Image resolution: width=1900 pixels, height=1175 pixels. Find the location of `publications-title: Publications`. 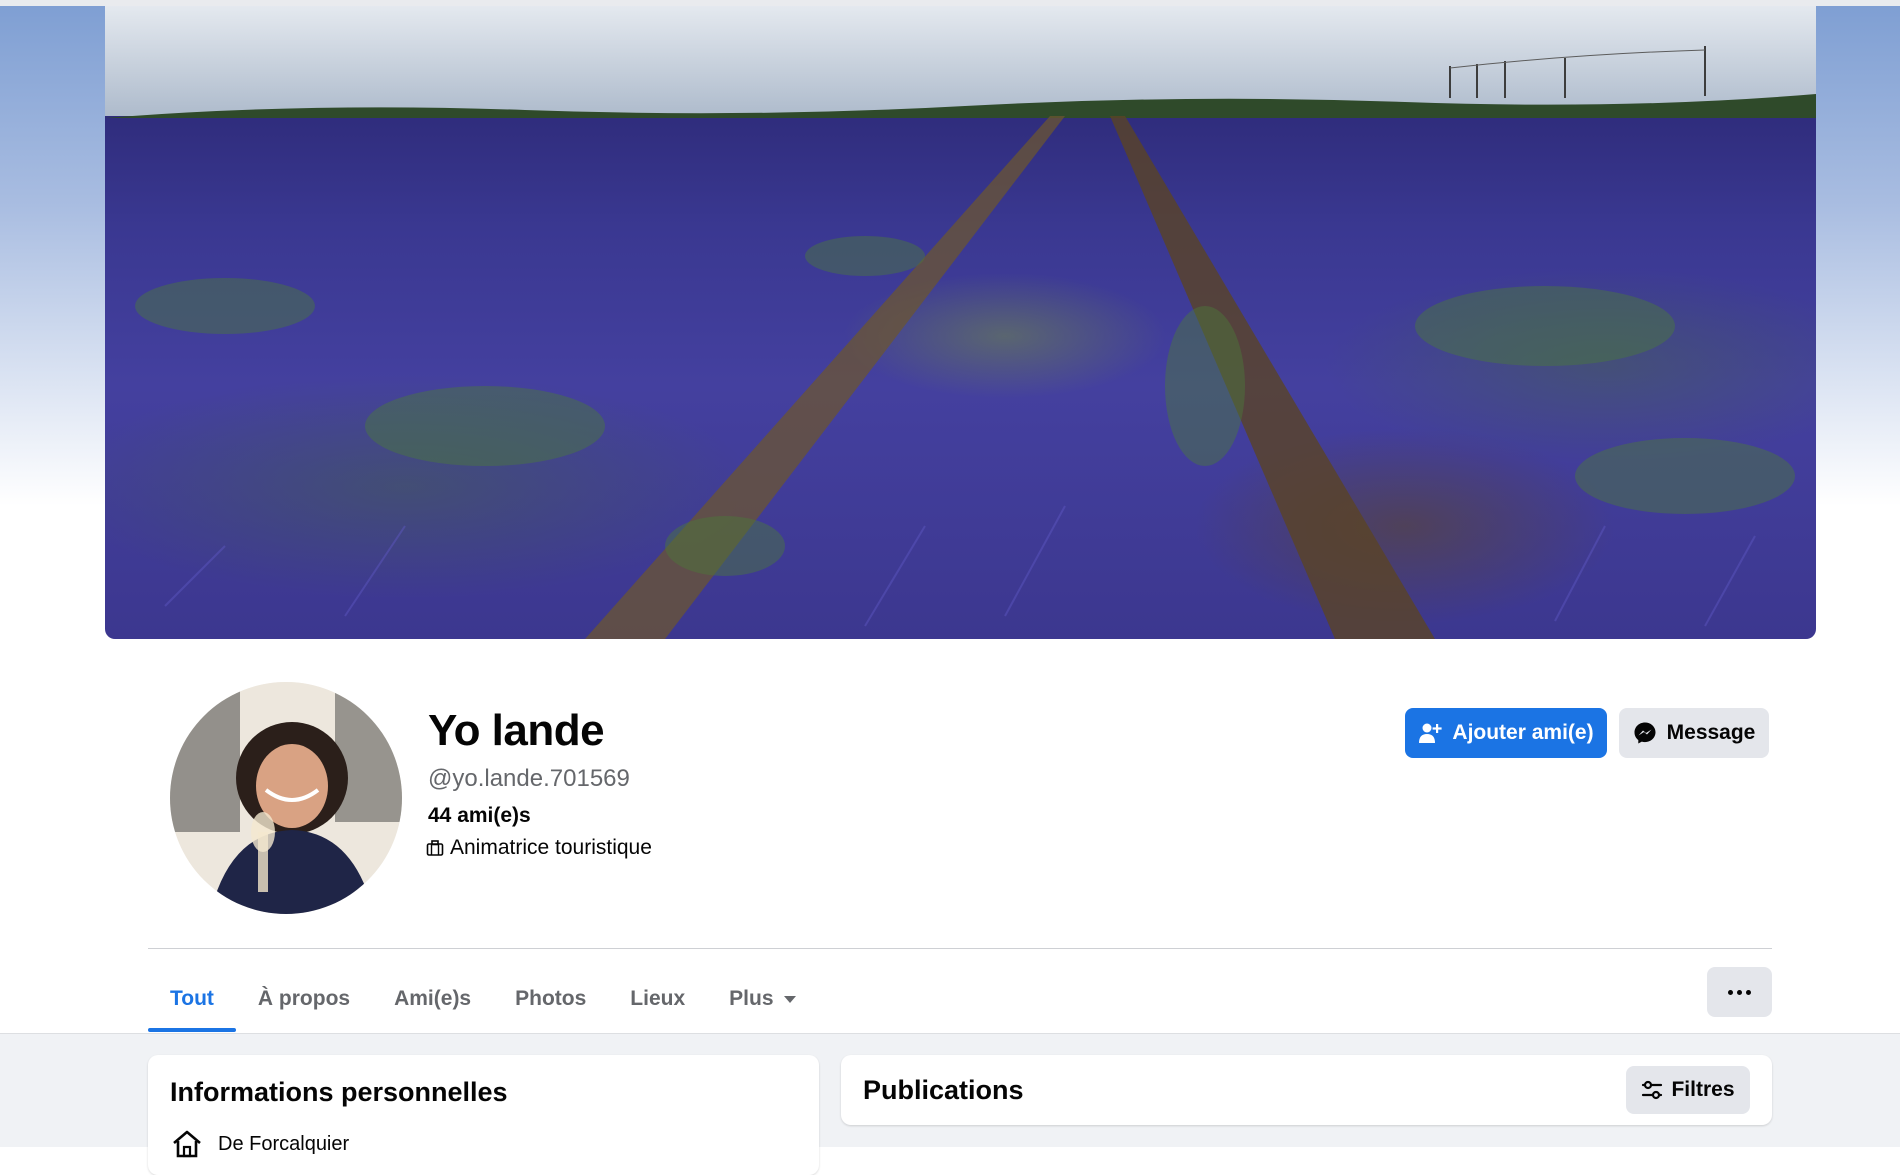

publications-title: Publications is located at coordinates (943, 1090).